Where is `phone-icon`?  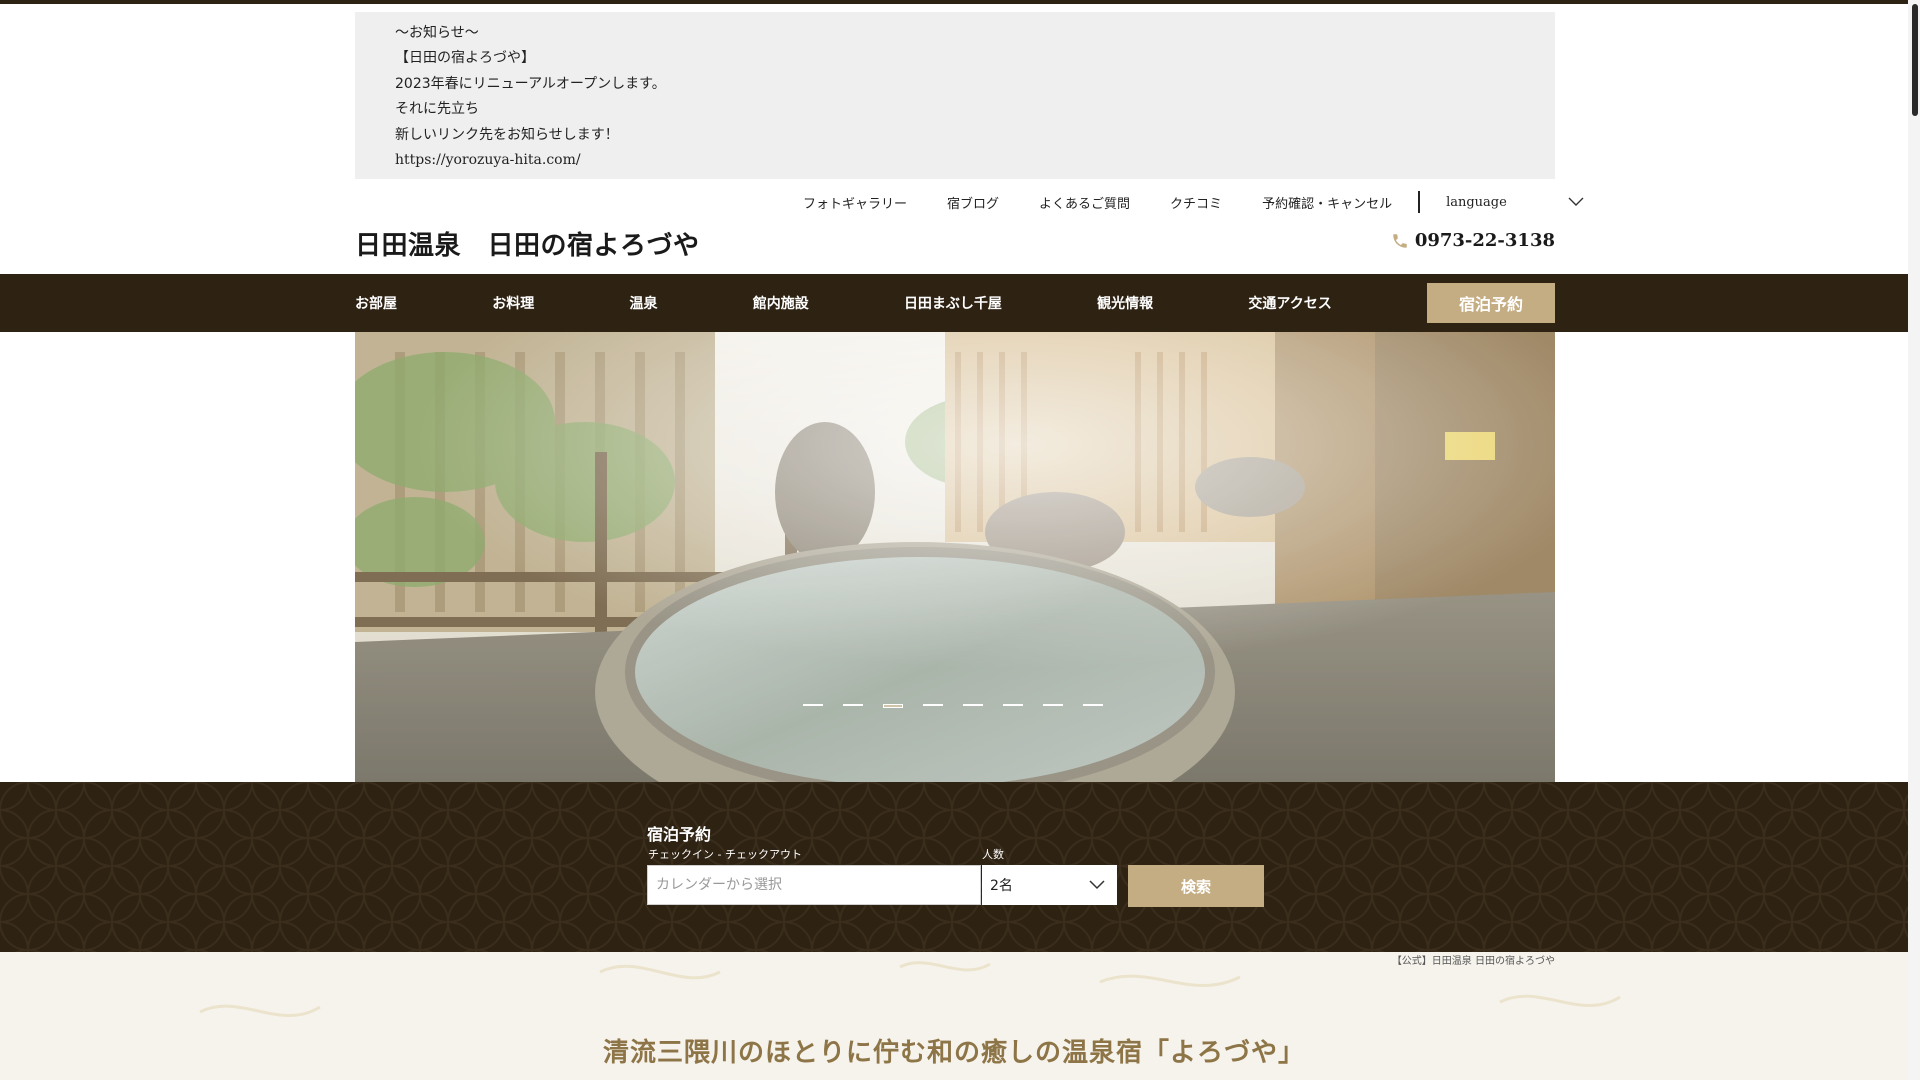 phone-icon is located at coordinates (1400, 240).